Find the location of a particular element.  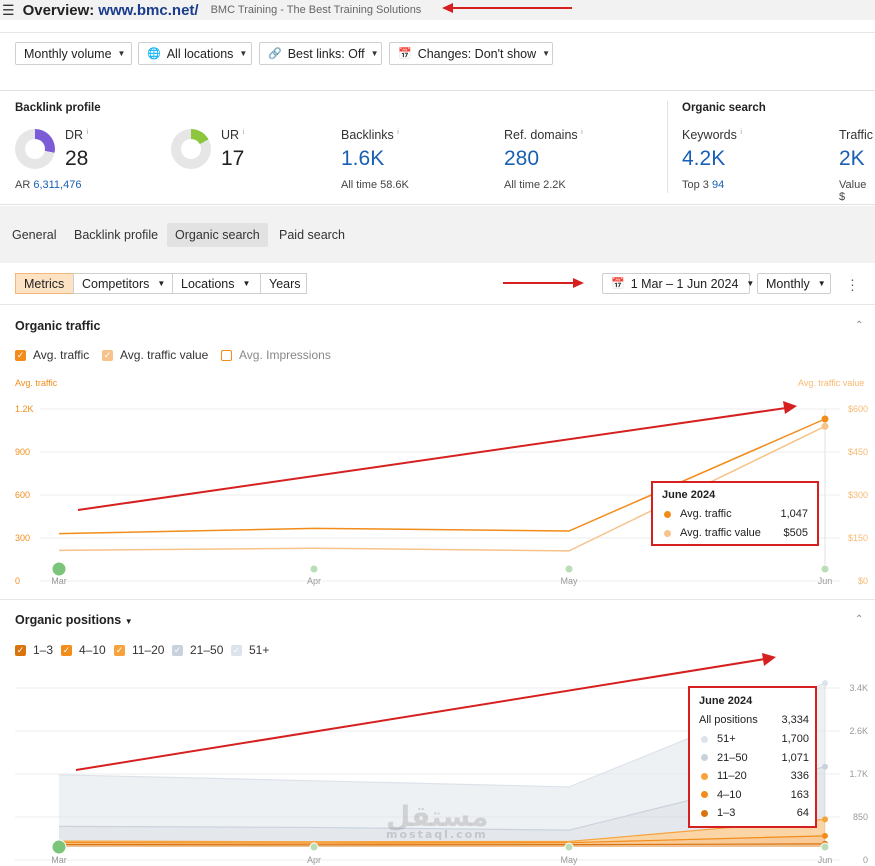

metrics-button: Metrics is located at coordinates (44, 283).